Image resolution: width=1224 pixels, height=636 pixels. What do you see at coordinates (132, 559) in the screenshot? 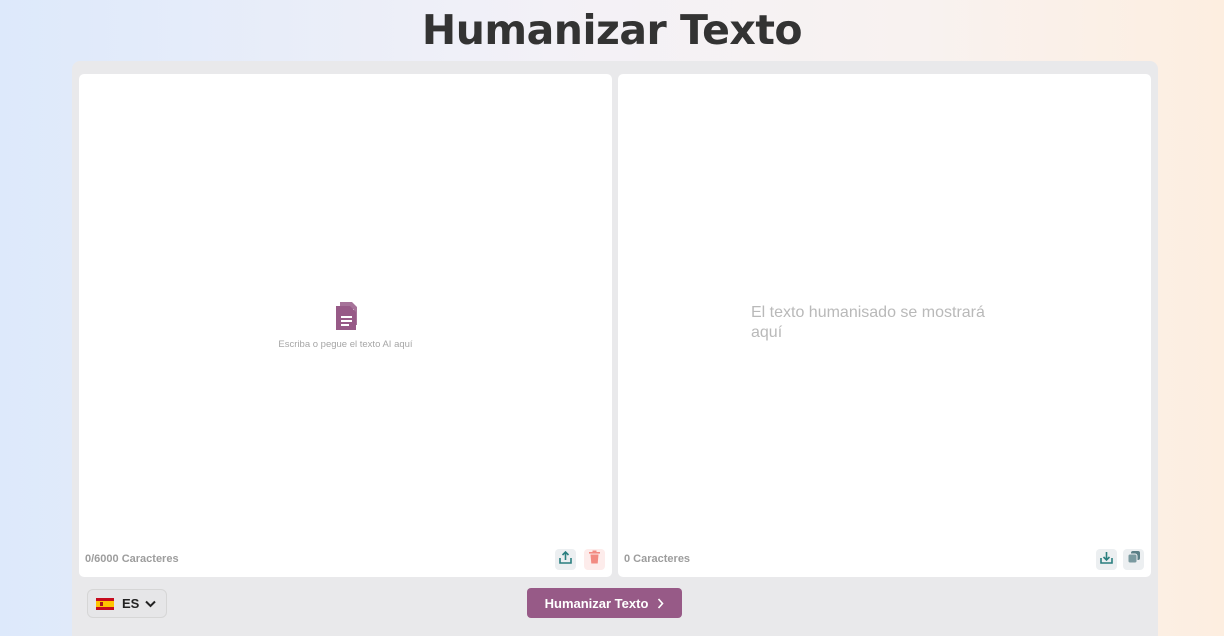
I see `input-char-count: 0/6000 Caracteres` at bounding box center [132, 559].